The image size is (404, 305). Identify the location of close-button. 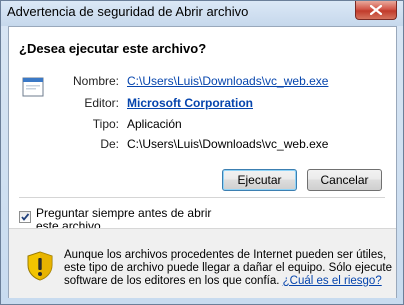
(376, 10).